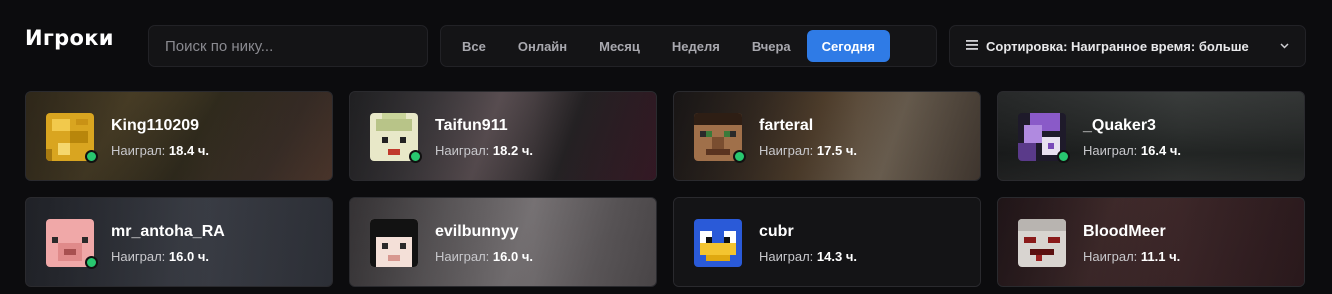 The height and width of the screenshot is (294, 1332). I want to click on page-title: Игроки, so click(69, 38).